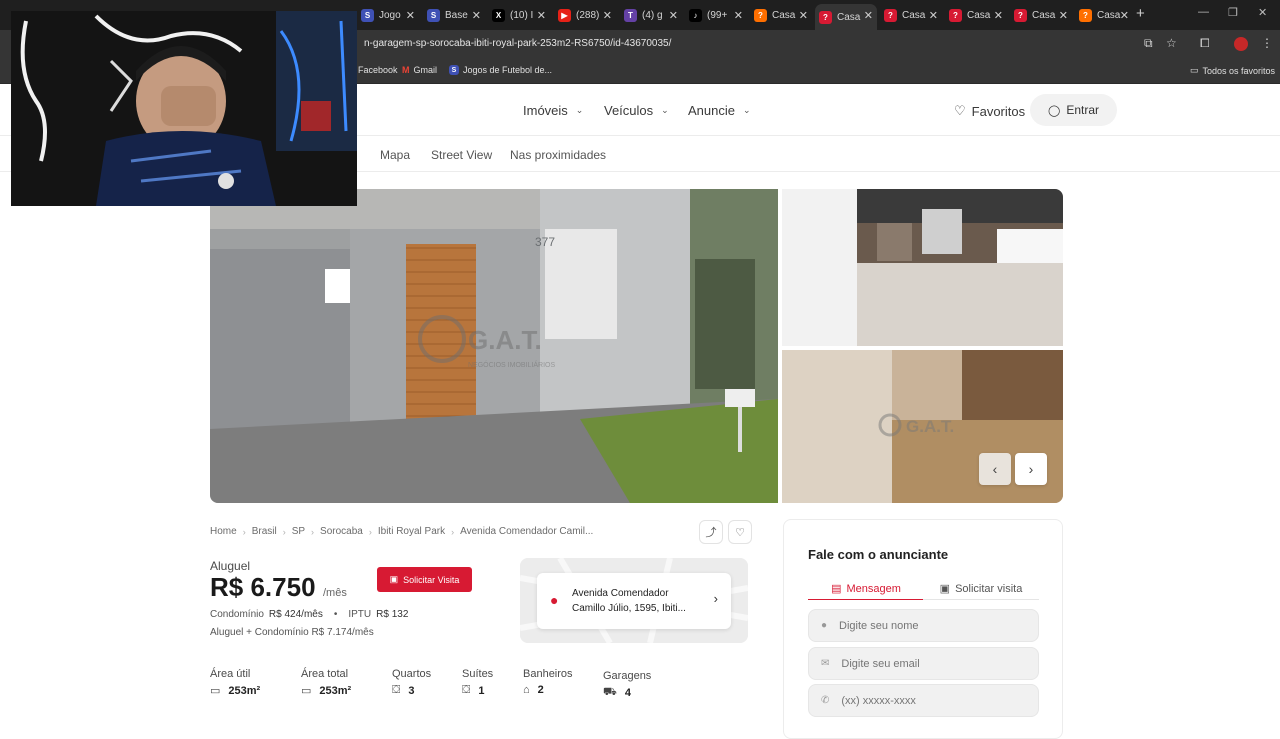  What do you see at coordinates (223, 531) in the screenshot?
I see `breadcrumb-item: Home` at bounding box center [223, 531].